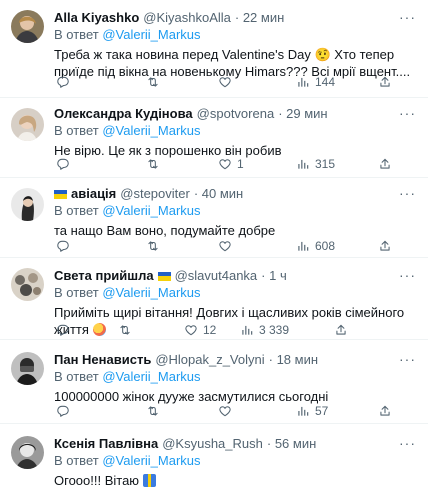  I want to click on author-name: Alla Kiyashko, so click(96, 18).